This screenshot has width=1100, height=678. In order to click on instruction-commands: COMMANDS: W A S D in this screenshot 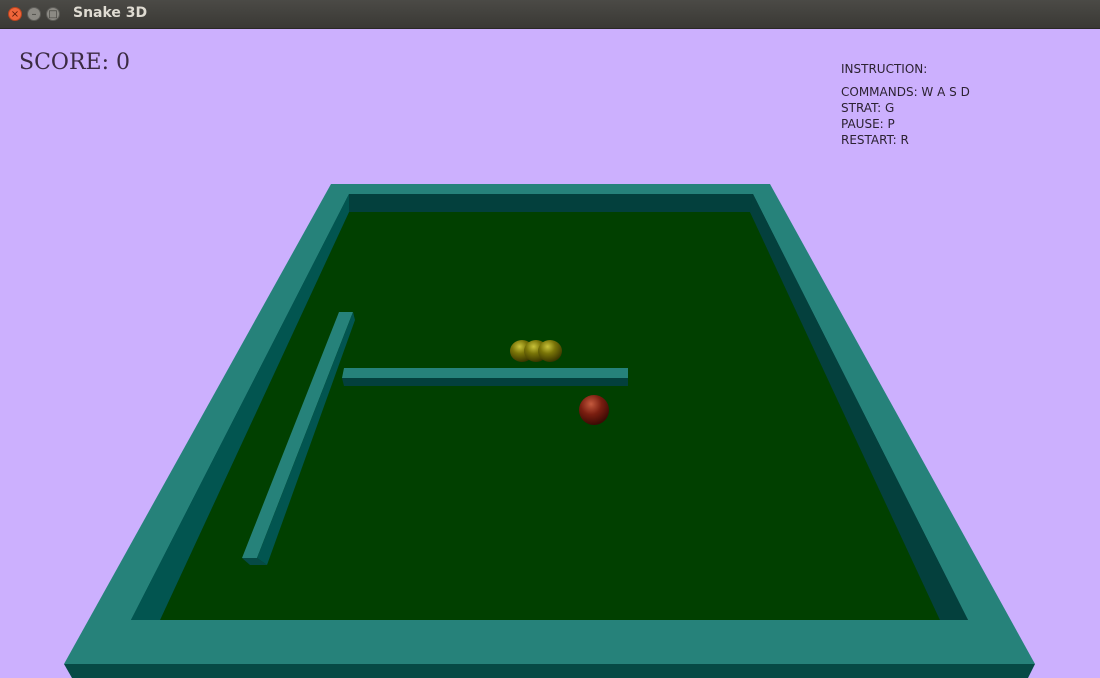, I will do `click(905, 92)`.